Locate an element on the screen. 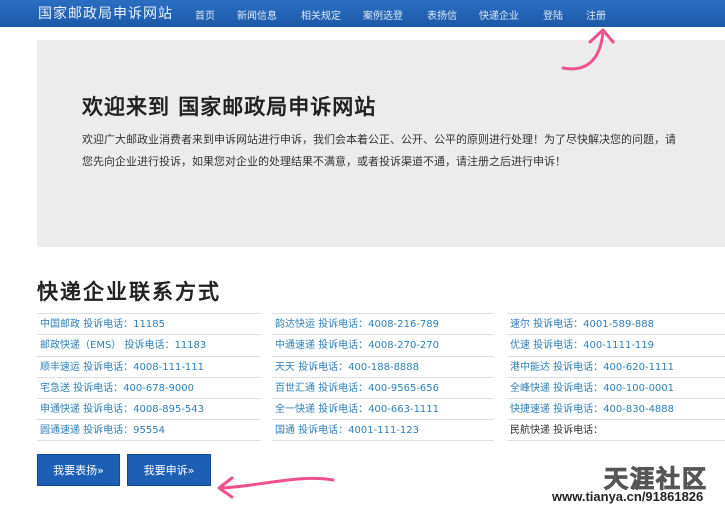 The height and width of the screenshot is (513, 725). nav-praise-letters: 表扬信 is located at coordinates (442, 14).